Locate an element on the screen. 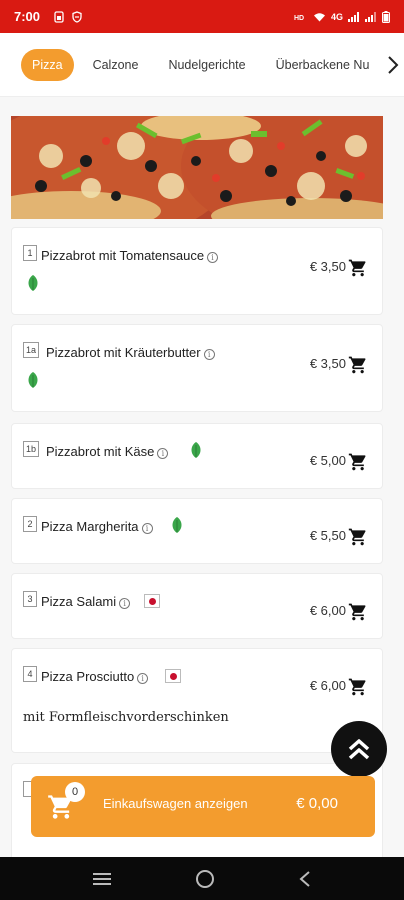 Image resolution: width=404 pixels, height=900 pixels. item-price: € 5,00 is located at coordinates (327, 460).